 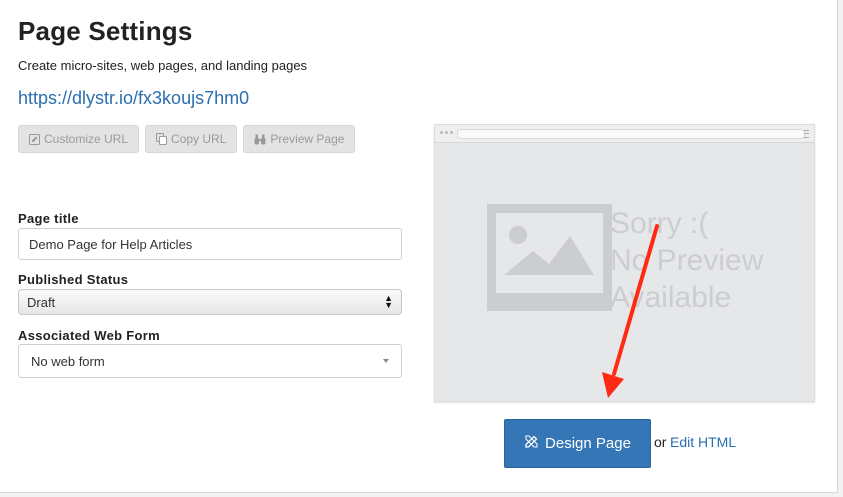 What do you see at coordinates (34, 139) in the screenshot?
I see `edit-square-icon` at bounding box center [34, 139].